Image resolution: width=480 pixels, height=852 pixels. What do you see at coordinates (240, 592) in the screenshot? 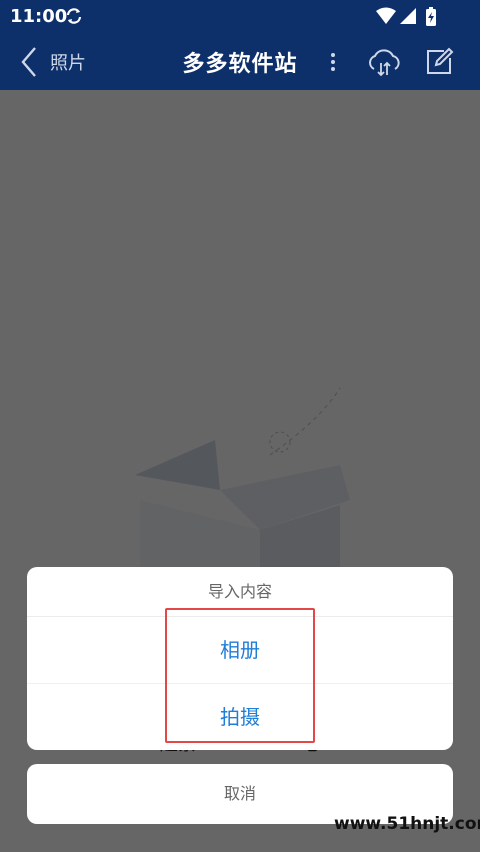
I see `sheet-title: 导入内容` at bounding box center [240, 592].